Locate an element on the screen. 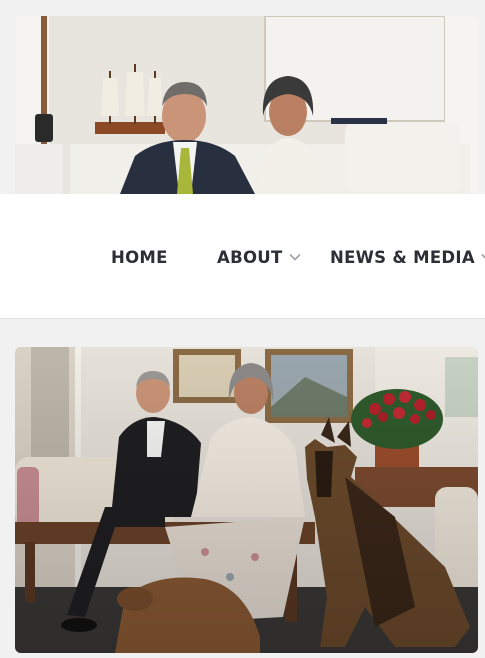 The height and width of the screenshot is (658, 485). nav-item-label: HOME is located at coordinates (139, 257).